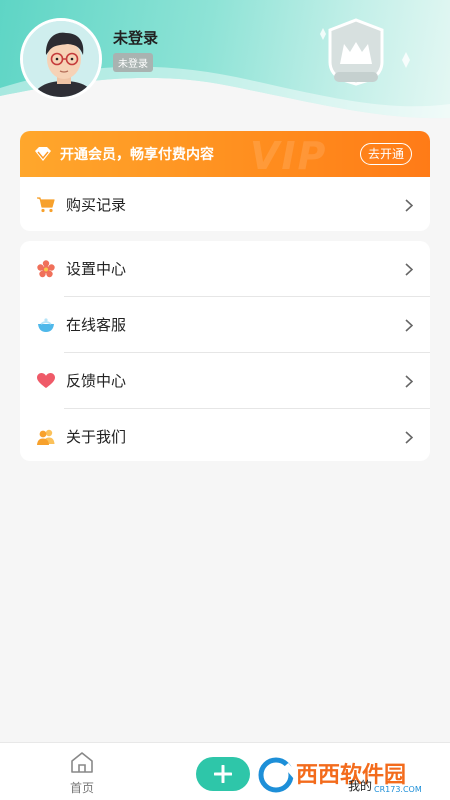  Describe the element at coordinates (343, 775) in the screenshot. I see `site-watermark: 西西软件园 CR173.COM` at that location.